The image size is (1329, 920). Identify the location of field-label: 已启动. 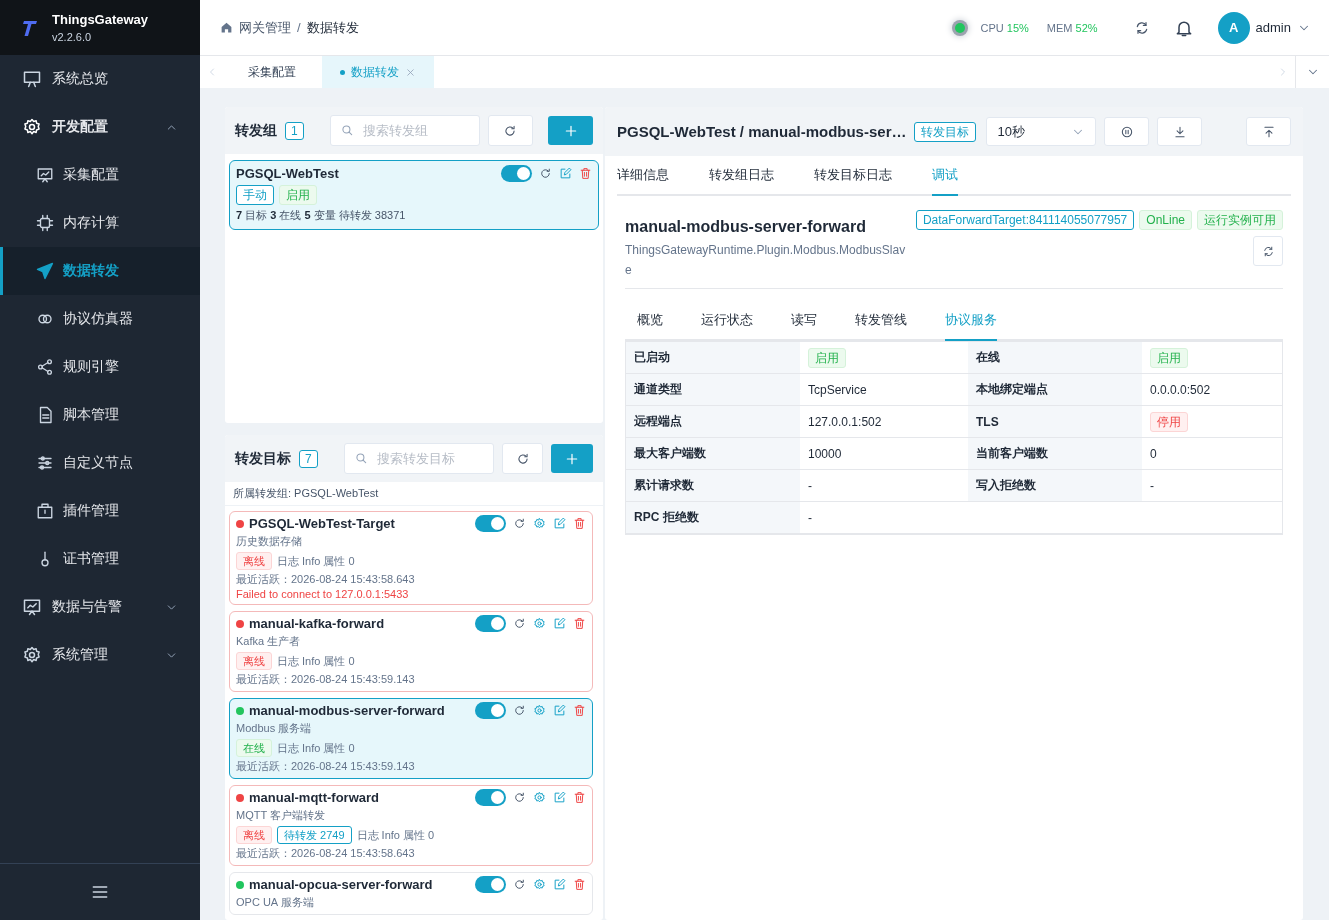
(652, 357).